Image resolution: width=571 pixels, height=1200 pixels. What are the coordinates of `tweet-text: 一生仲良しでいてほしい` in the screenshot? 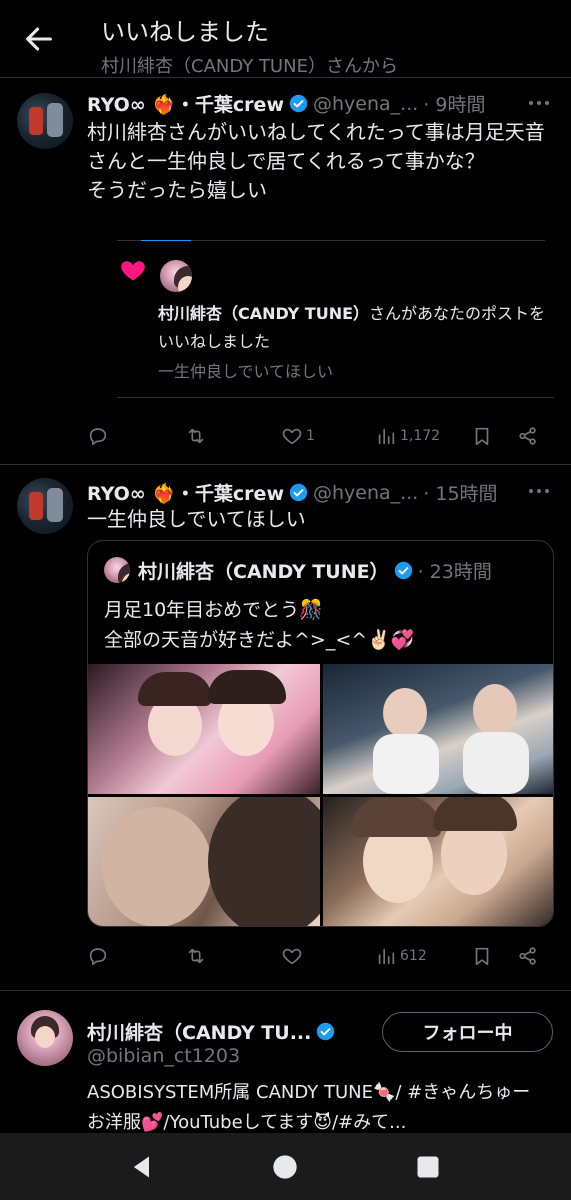 It's located at (196, 519).